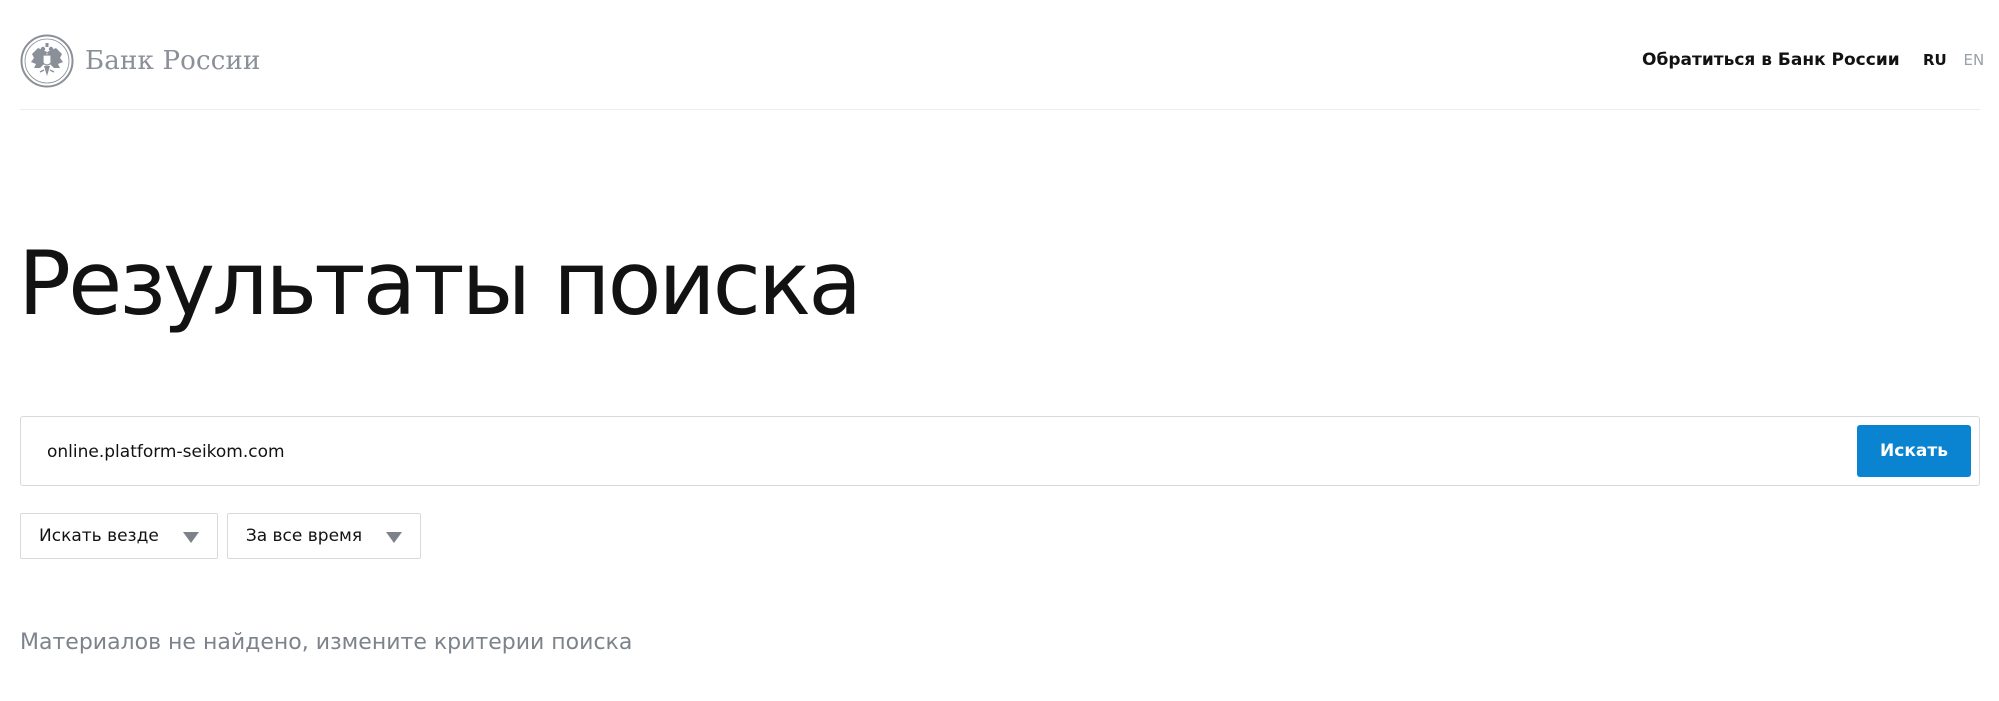 The image size is (1999, 701). What do you see at coordinates (947, 452) in the screenshot?
I see `search-input` at bounding box center [947, 452].